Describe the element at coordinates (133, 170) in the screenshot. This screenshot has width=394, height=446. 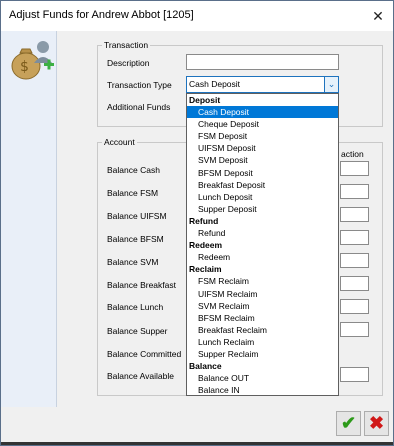
I see `balance-label: Balance Cash` at that location.